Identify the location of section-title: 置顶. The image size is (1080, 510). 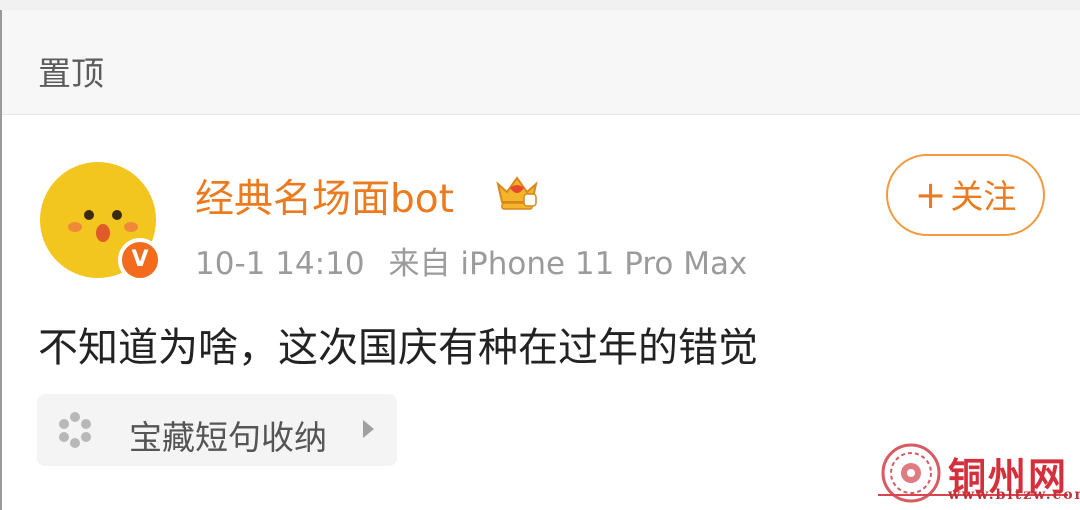
(71, 73).